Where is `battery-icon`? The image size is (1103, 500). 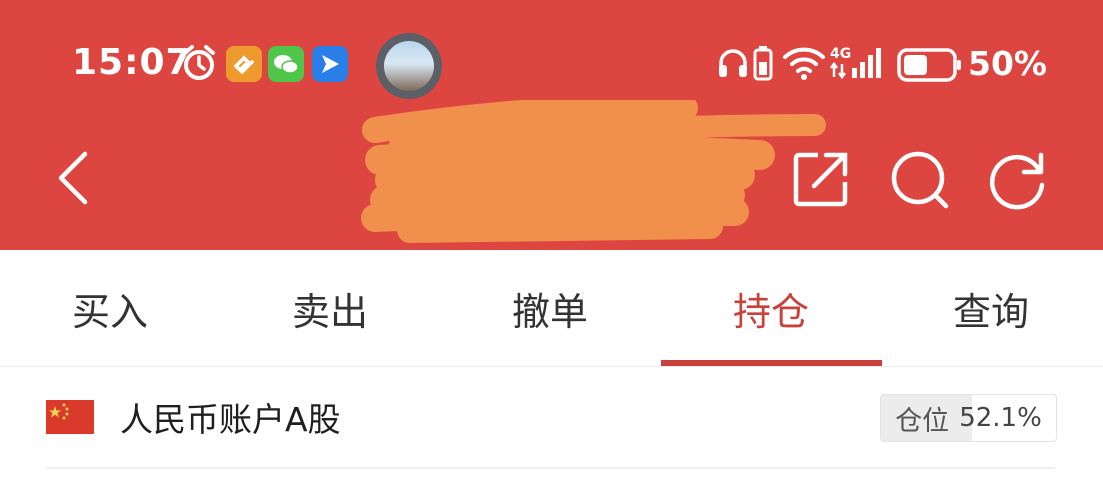
battery-icon is located at coordinates (929, 65).